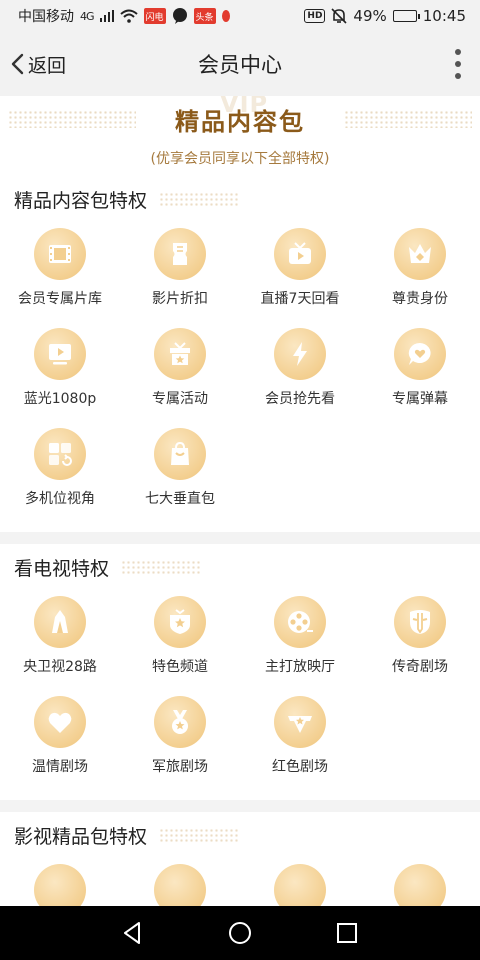  I want to click on ticket-icon, so click(180, 254).